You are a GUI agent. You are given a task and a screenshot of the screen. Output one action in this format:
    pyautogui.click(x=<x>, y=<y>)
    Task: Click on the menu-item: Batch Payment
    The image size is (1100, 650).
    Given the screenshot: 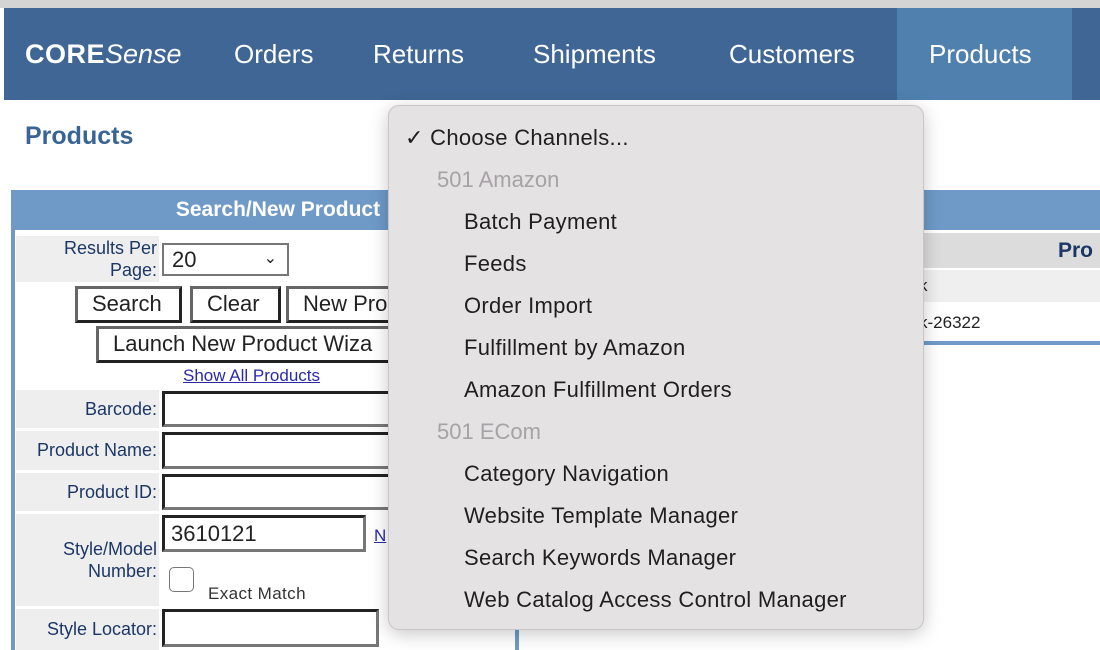 What is the action you would take?
    pyautogui.click(x=540, y=222)
    